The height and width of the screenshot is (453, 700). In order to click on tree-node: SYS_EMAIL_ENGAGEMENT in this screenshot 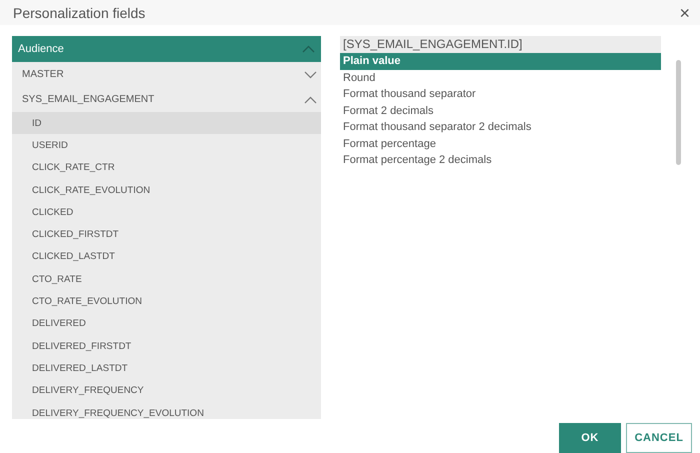, I will do `click(166, 99)`.